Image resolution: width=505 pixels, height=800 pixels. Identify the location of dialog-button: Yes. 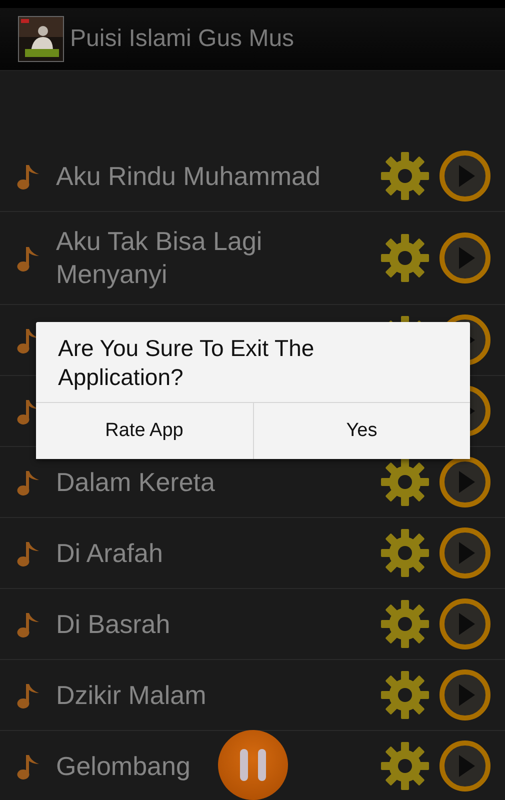
(361, 431).